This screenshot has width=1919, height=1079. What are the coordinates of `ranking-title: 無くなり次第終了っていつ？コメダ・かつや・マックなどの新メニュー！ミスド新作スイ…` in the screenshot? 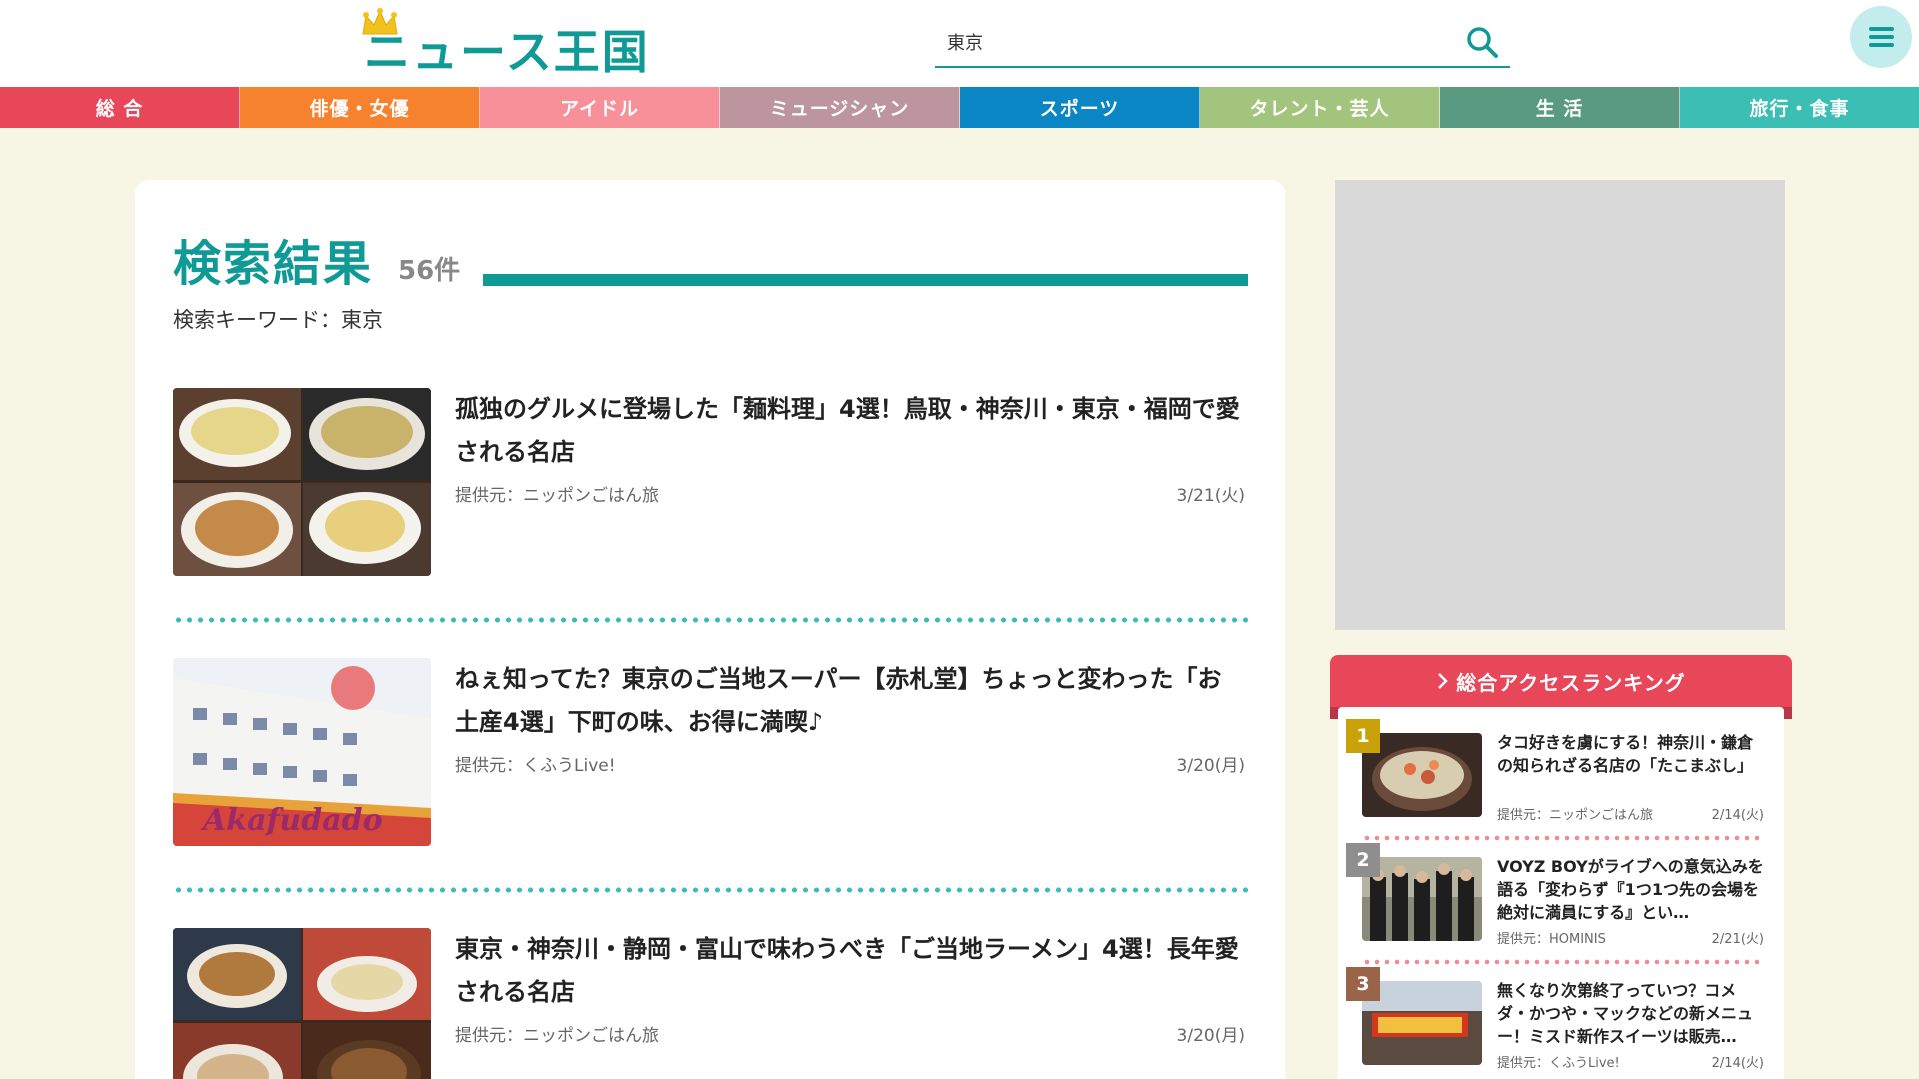 It's located at (1631, 1013).